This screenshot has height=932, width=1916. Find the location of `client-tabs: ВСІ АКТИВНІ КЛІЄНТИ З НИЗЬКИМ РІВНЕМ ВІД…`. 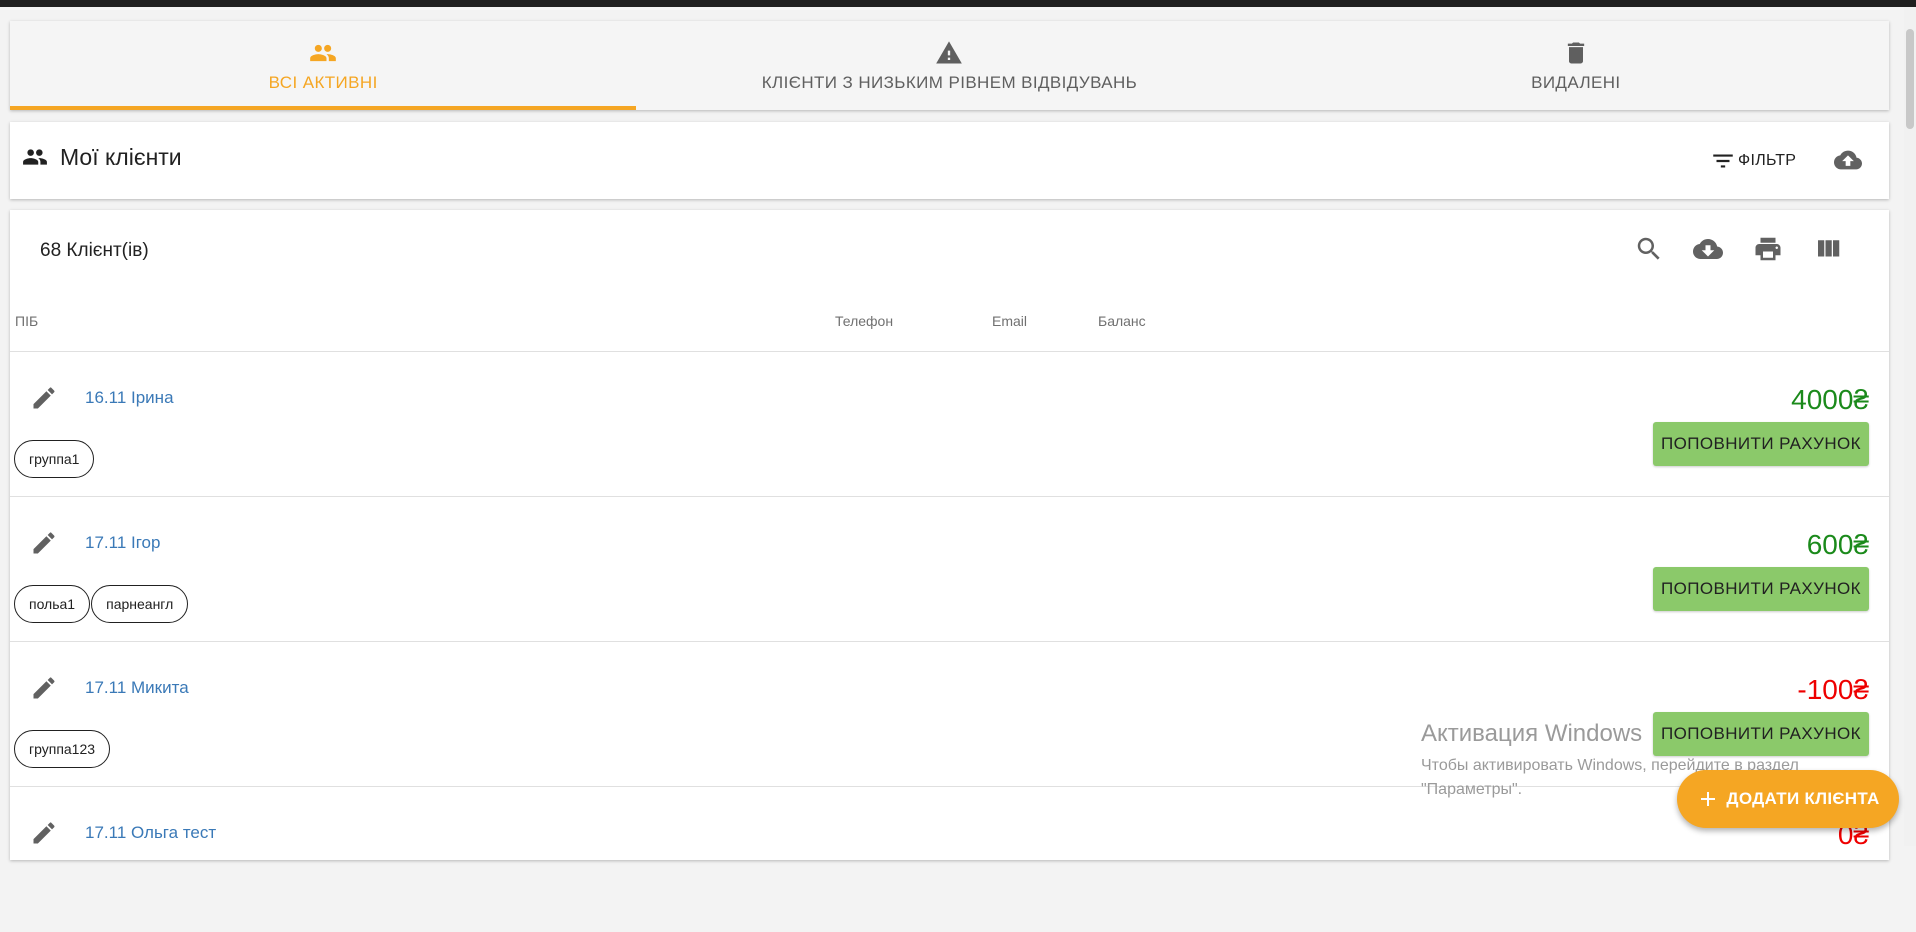

client-tabs: ВСІ АКТИВНІ КЛІЄНТИ З НИЗЬКИМ РІВНЕМ ВІД… is located at coordinates (949, 65).